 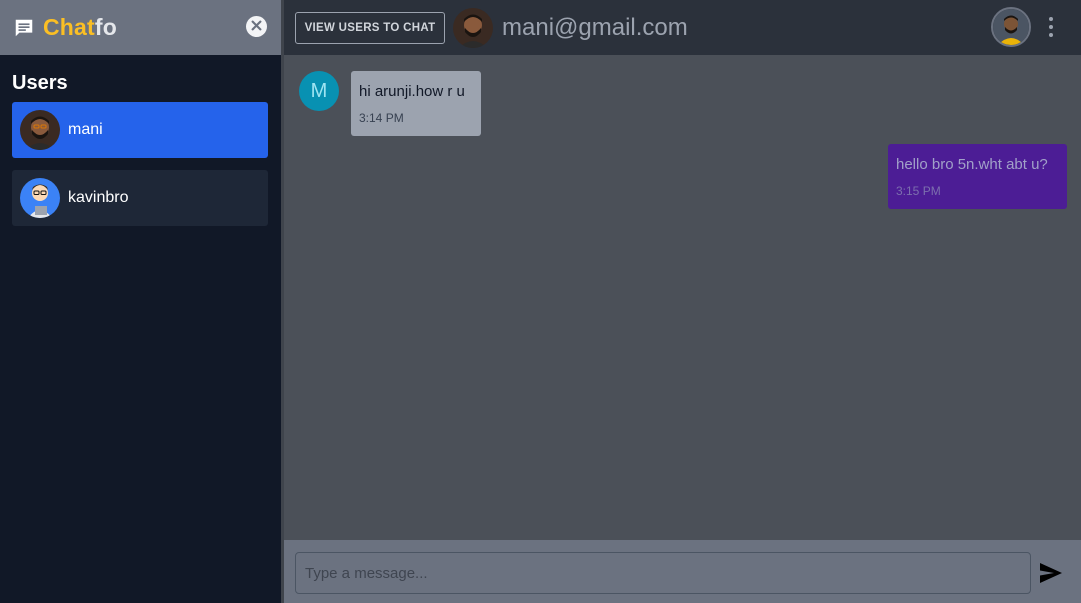 I want to click on chat-user-avatar, so click(x=473, y=27).